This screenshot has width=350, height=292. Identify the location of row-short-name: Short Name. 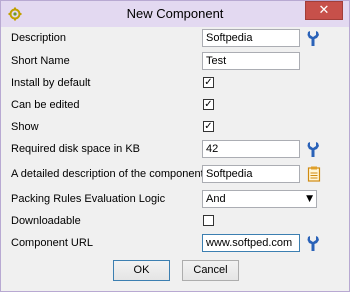
(175, 62).